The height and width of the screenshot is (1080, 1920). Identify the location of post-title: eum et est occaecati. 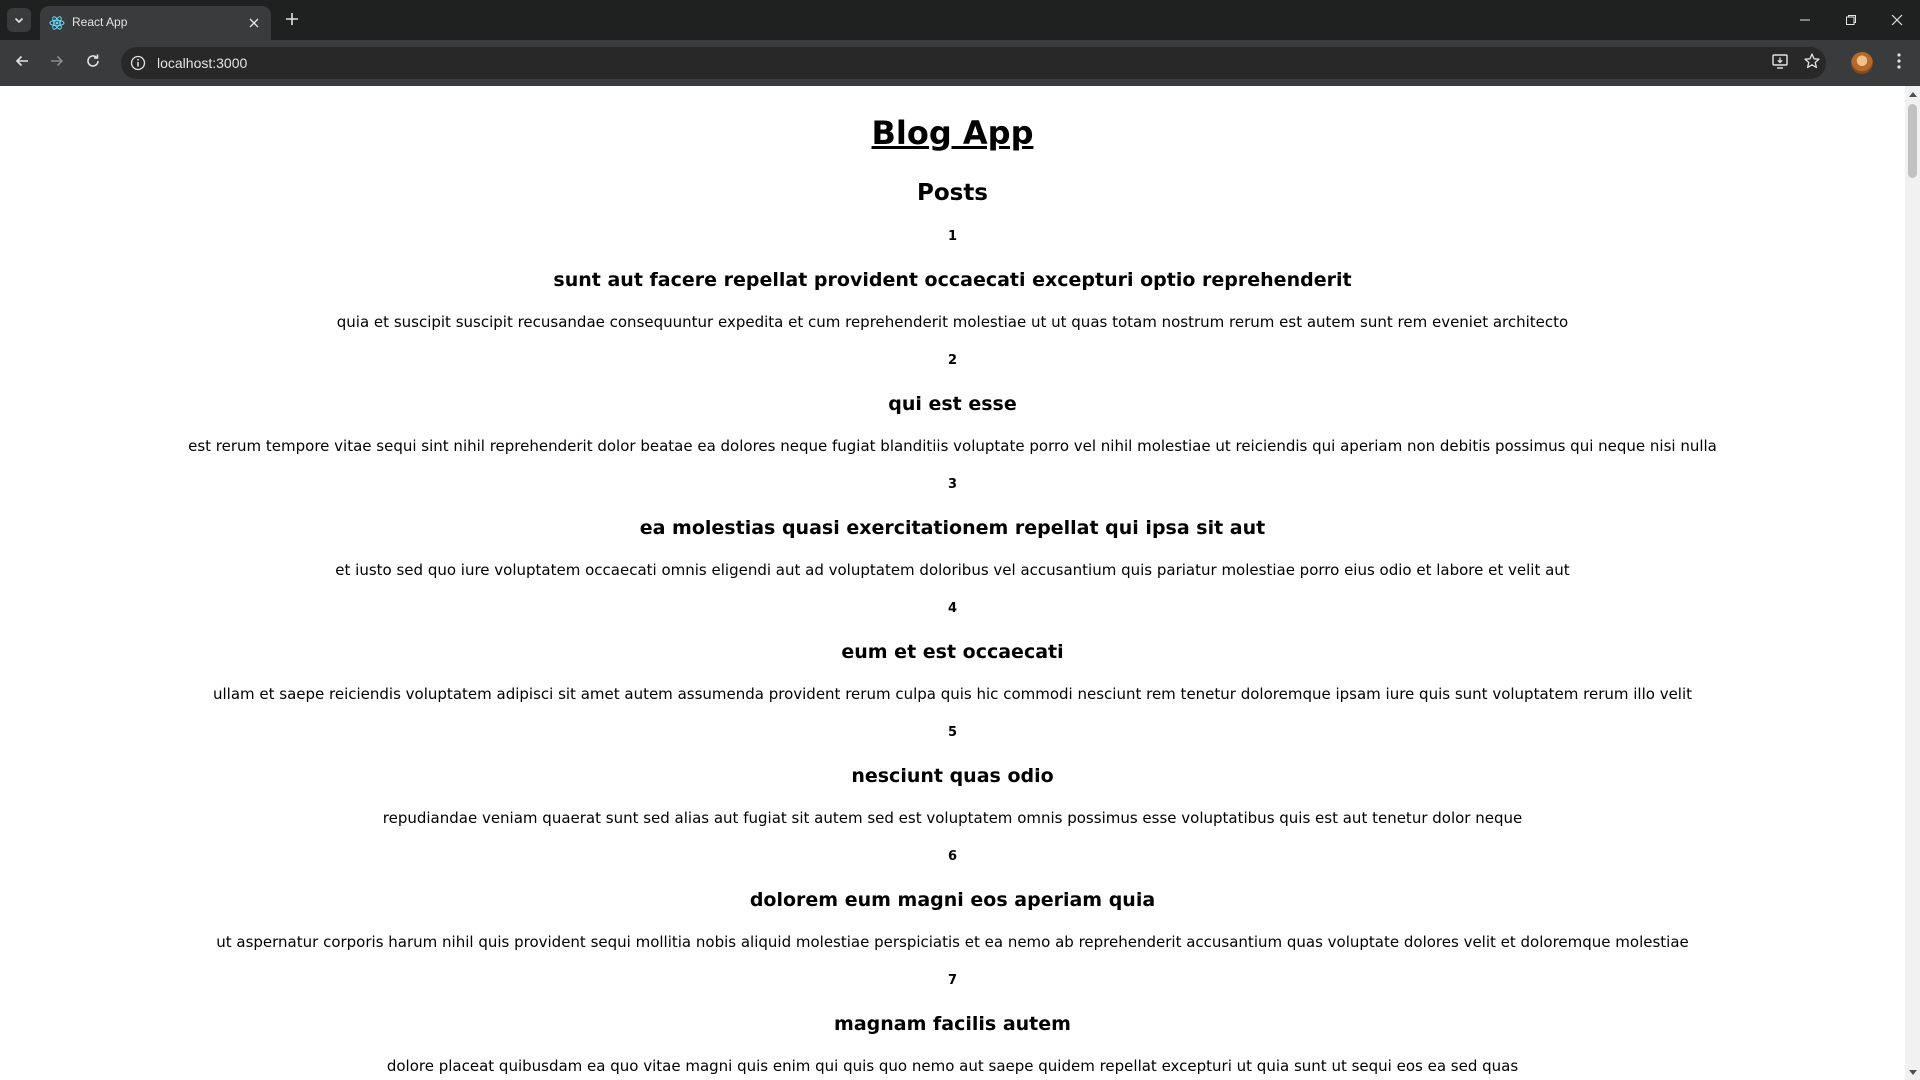
(952, 652).